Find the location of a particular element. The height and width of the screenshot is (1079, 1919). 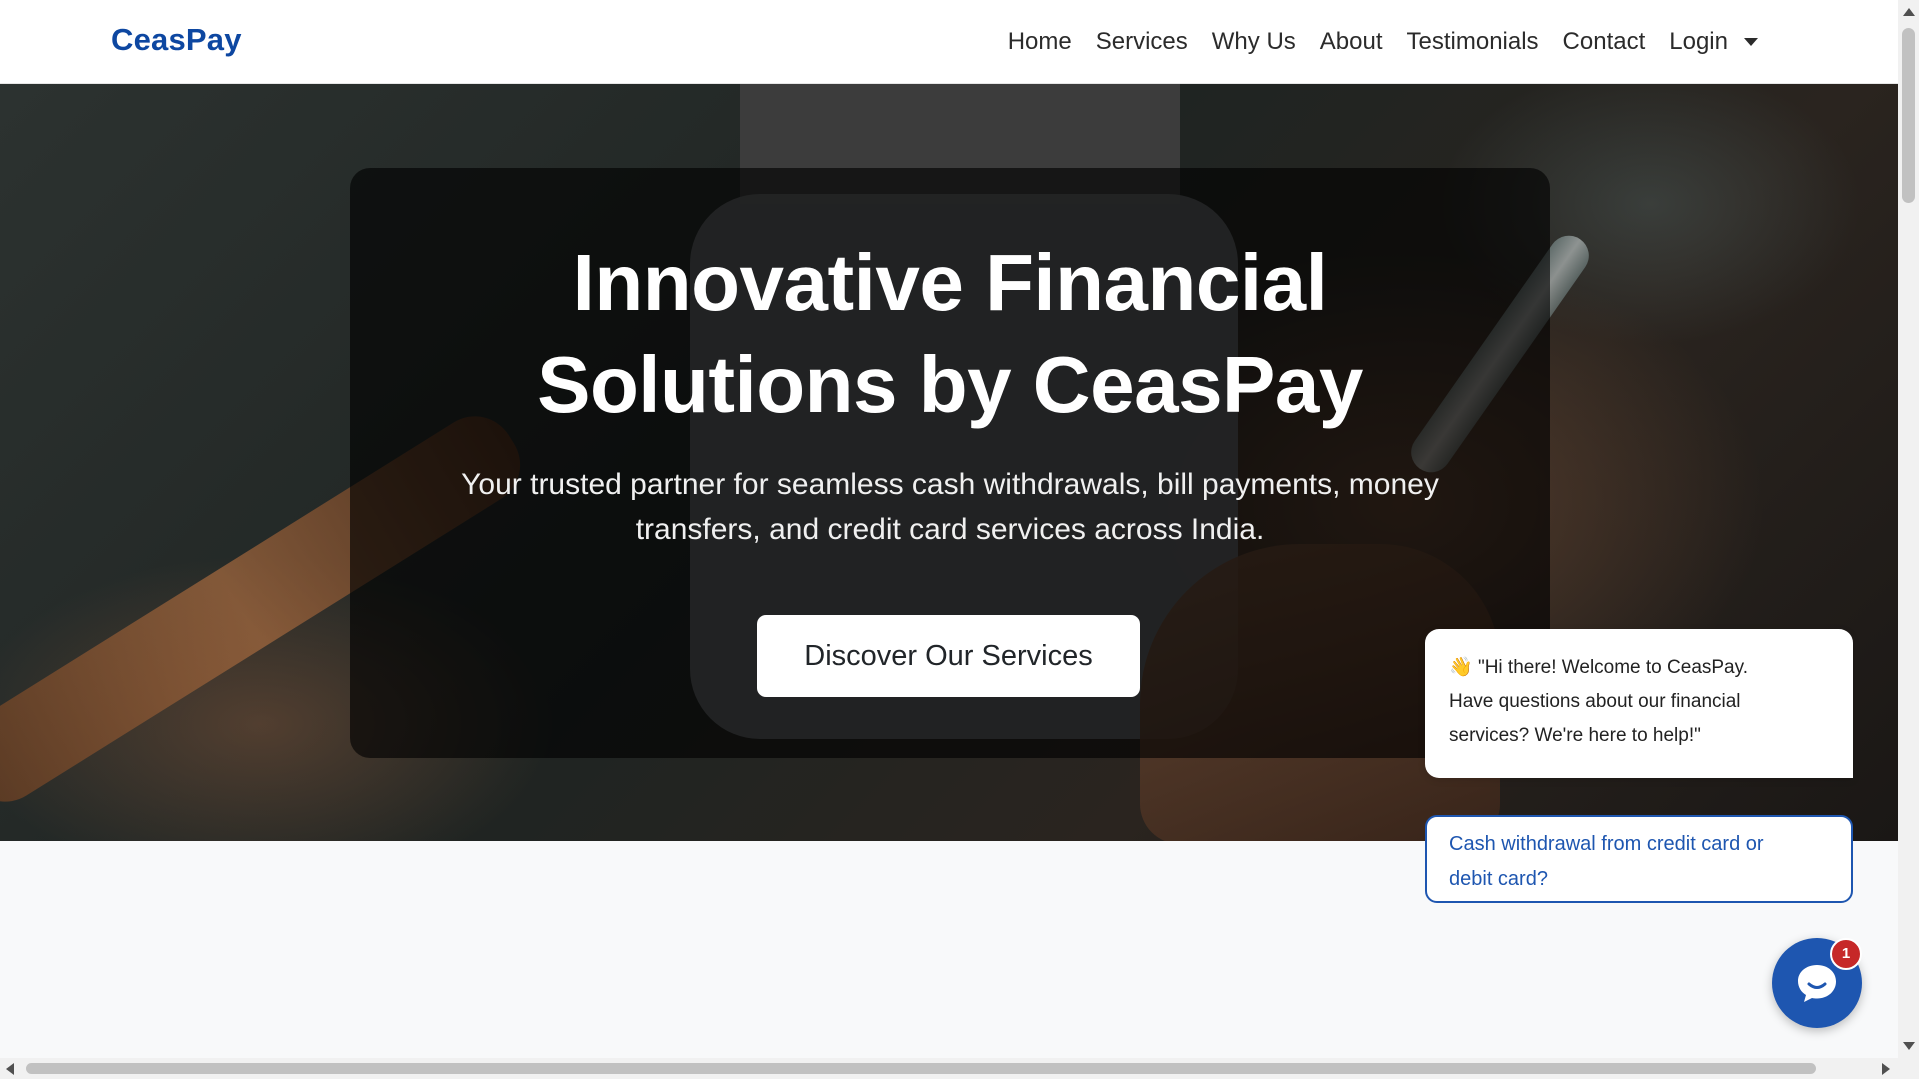

scroll-left-icon is located at coordinates (10, 1069).